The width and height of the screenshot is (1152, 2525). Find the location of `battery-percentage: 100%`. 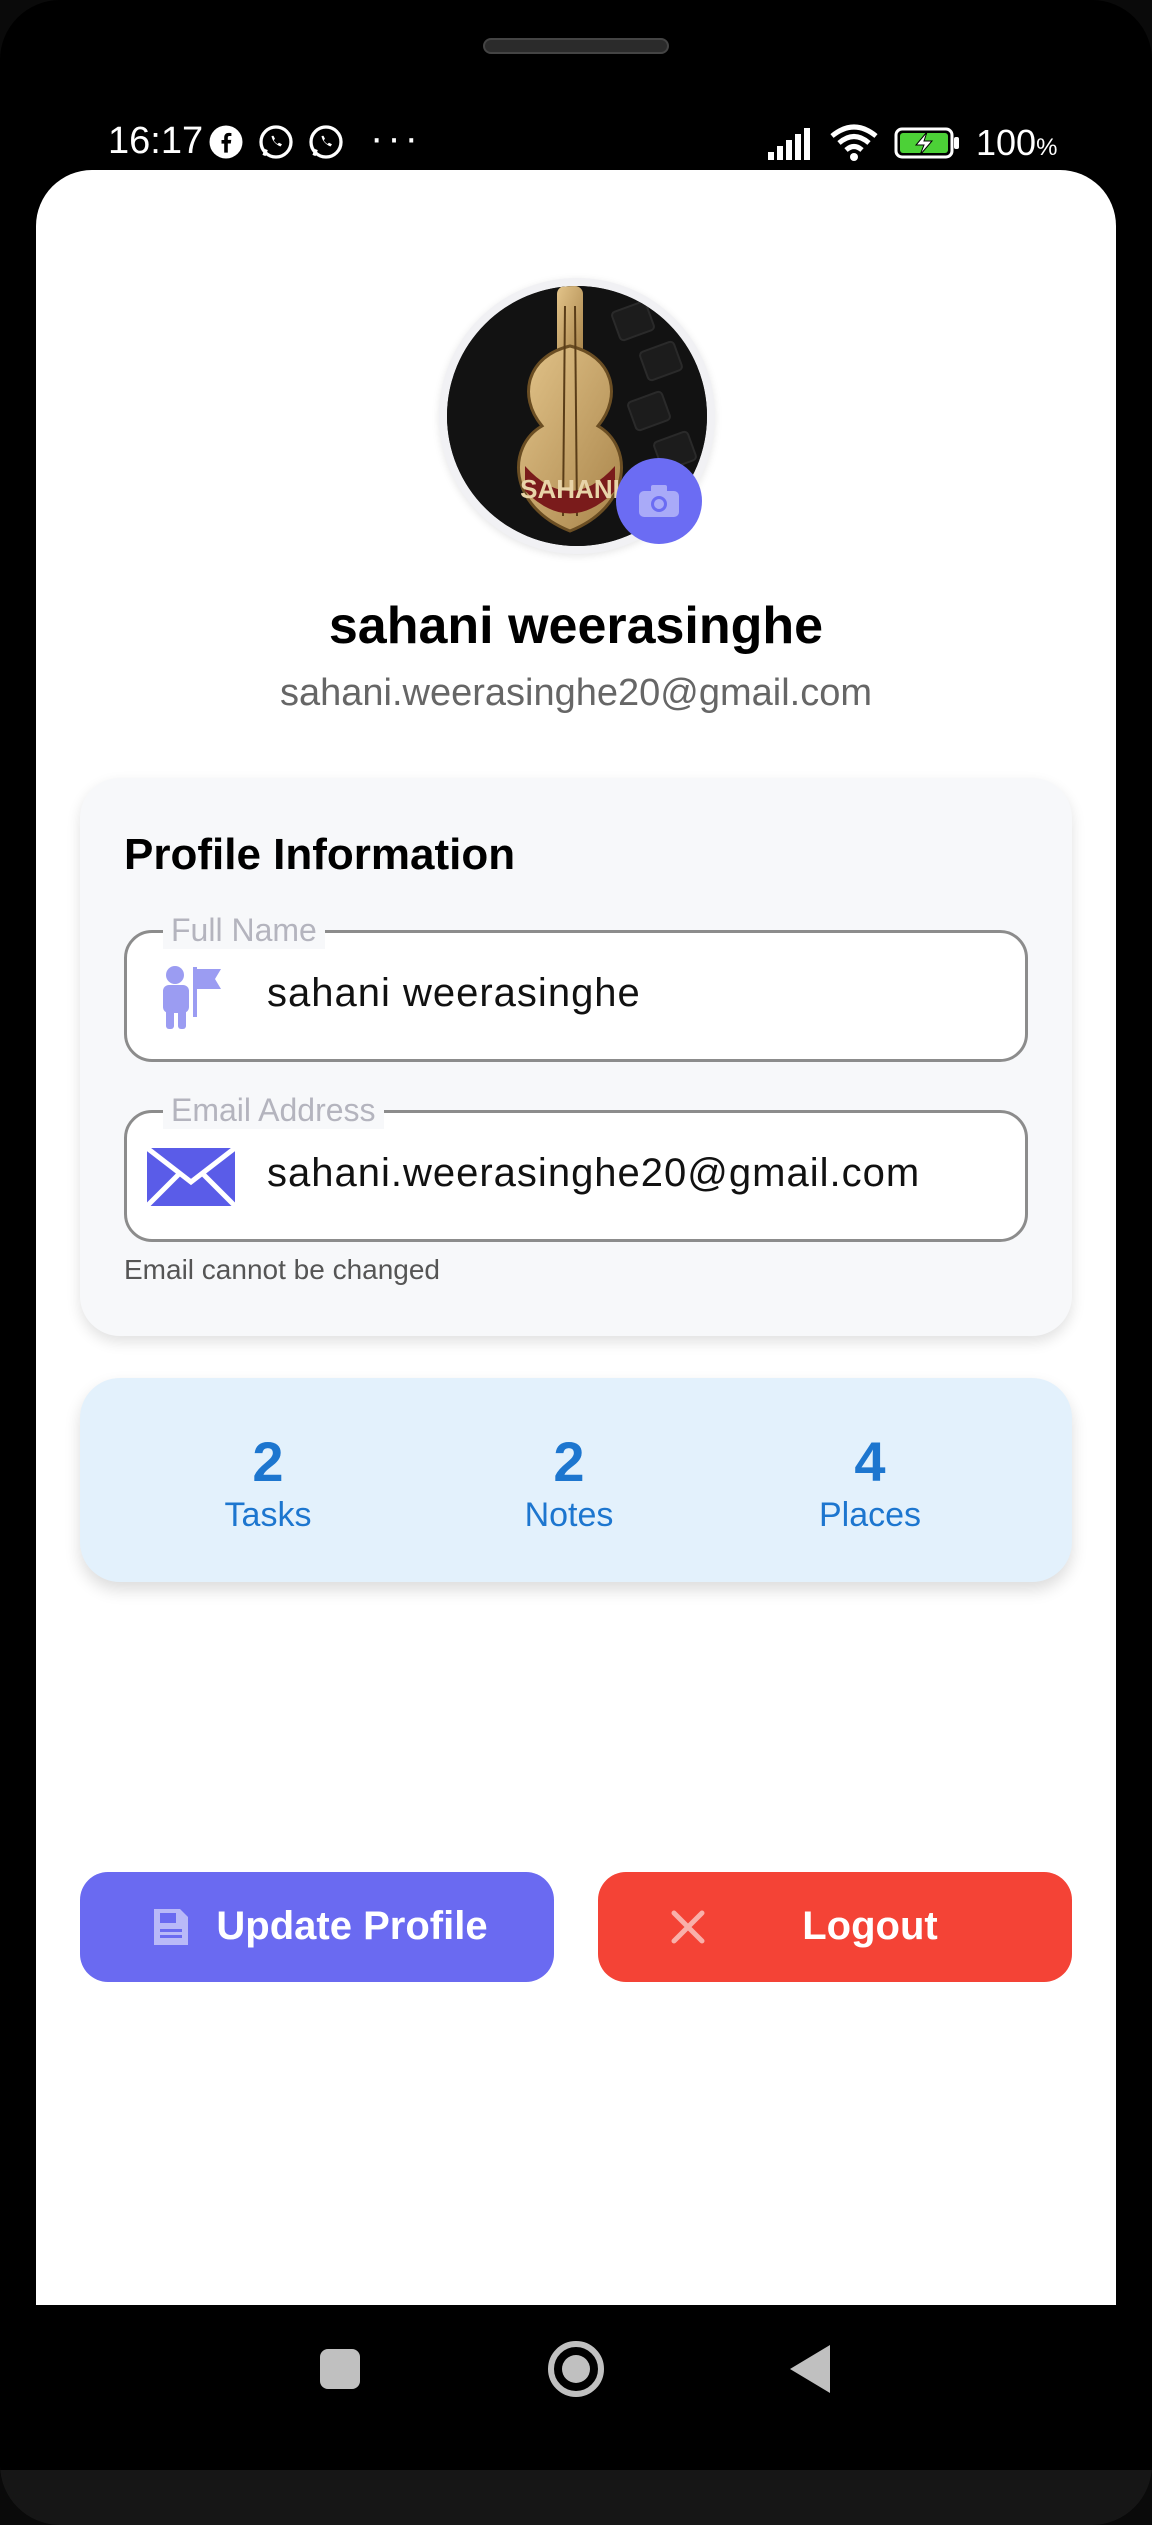

battery-percentage: 100% is located at coordinates (1017, 142).